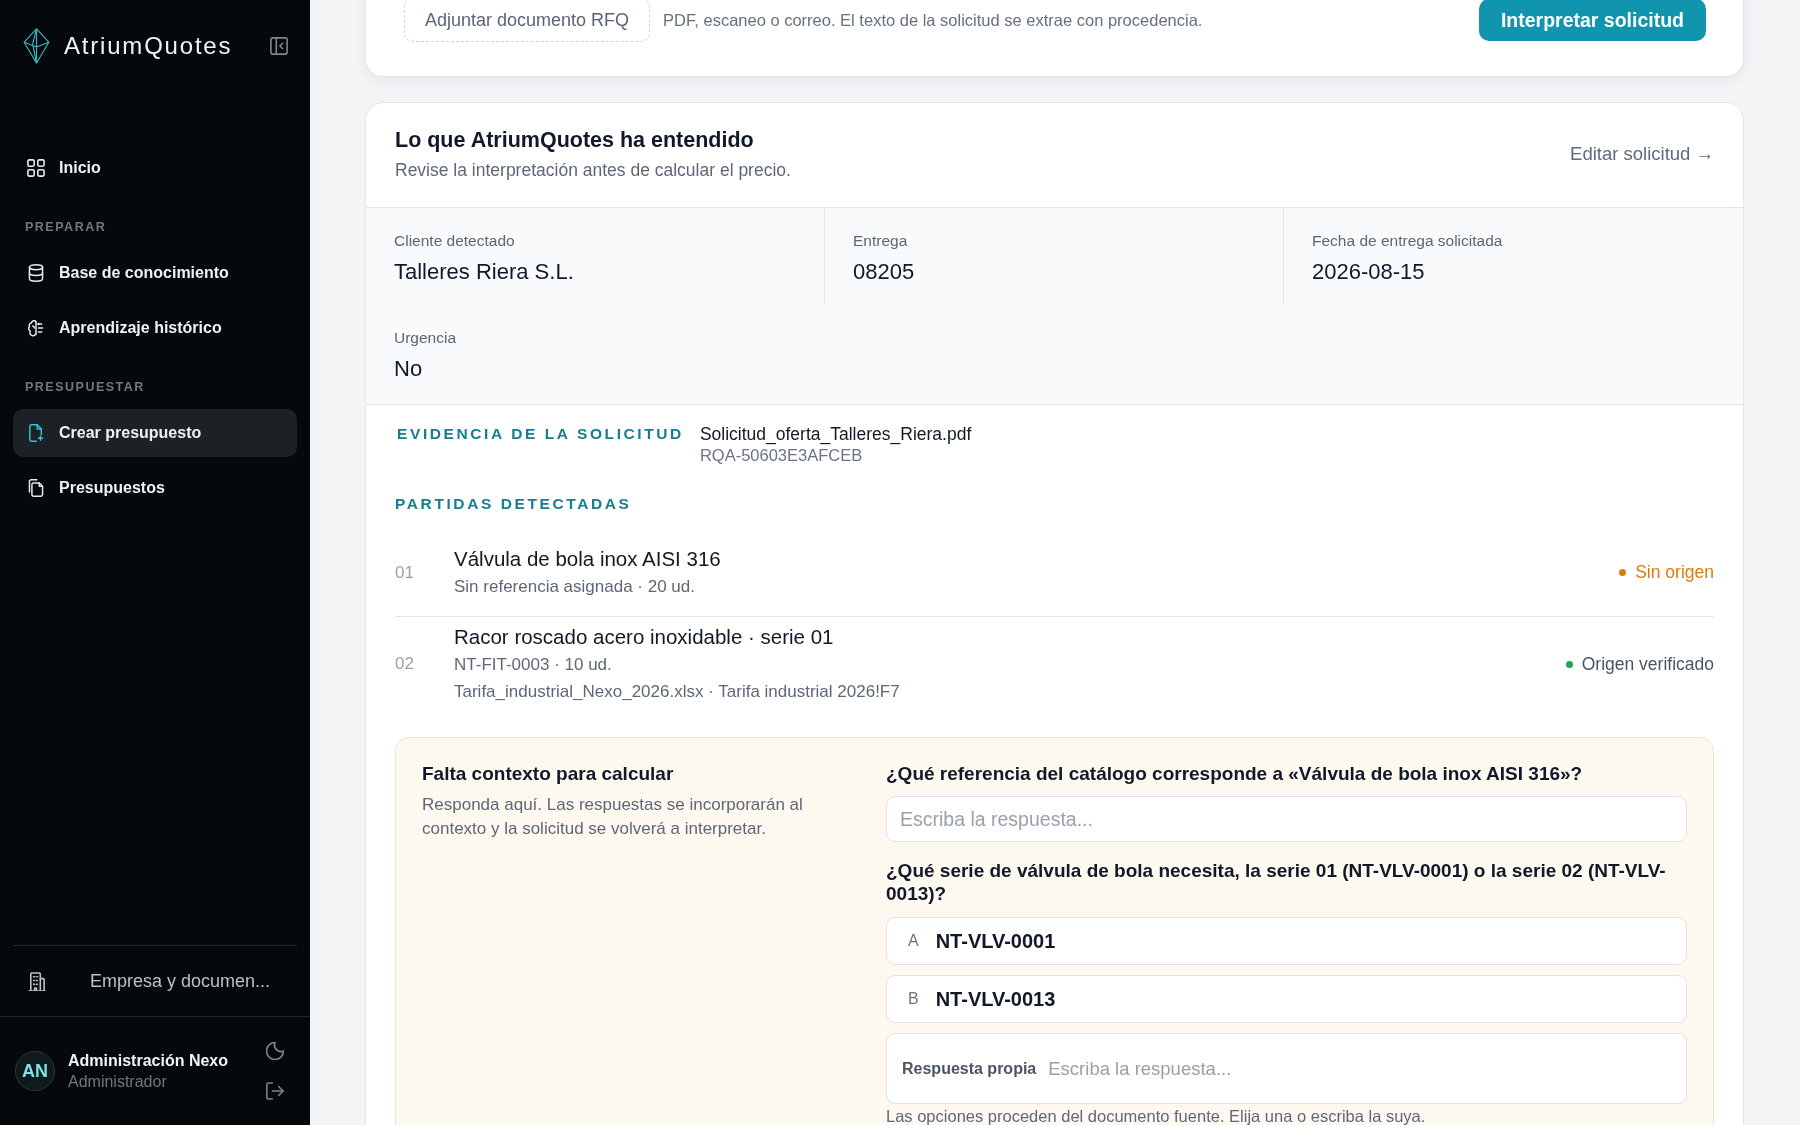 The width and height of the screenshot is (1800, 1125). I want to click on status-label: Origen verificado, so click(1647, 664).